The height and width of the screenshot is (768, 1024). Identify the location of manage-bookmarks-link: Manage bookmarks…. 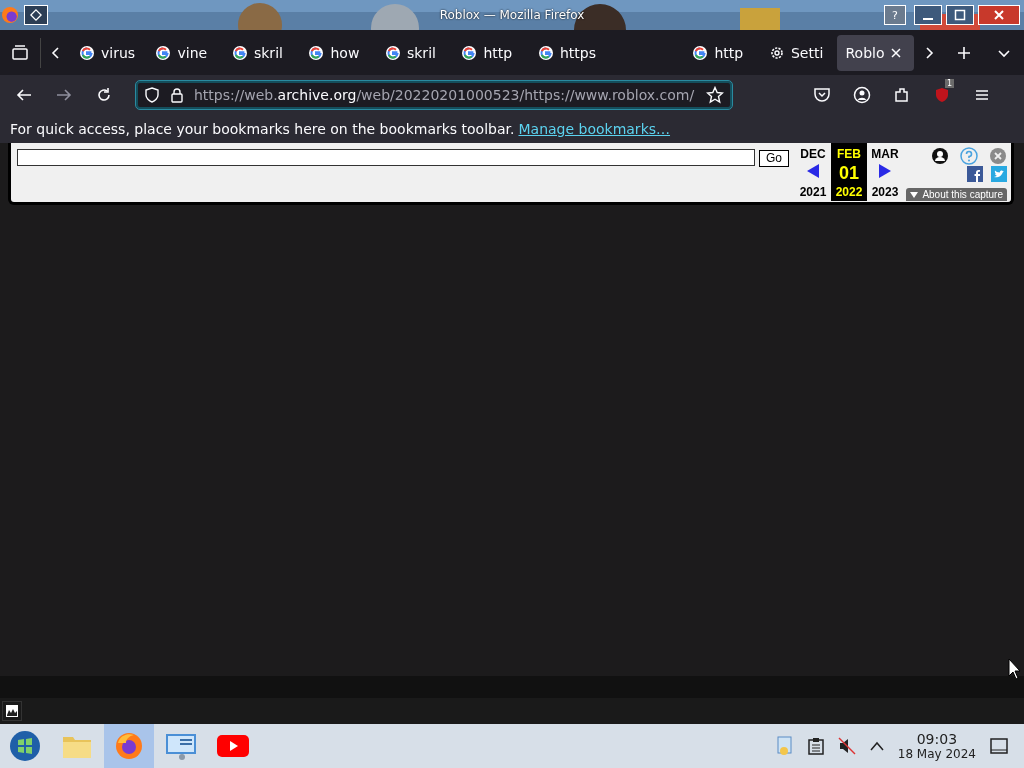
(594, 129).